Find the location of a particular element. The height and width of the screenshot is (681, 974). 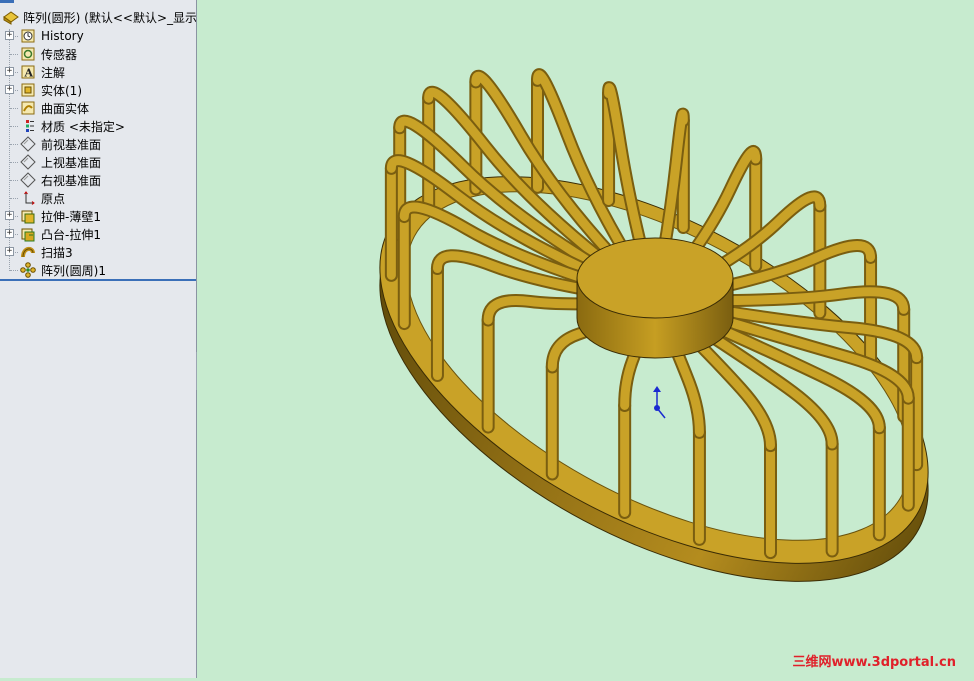

circular-pattern-icon is located at coordinates (28, 270).